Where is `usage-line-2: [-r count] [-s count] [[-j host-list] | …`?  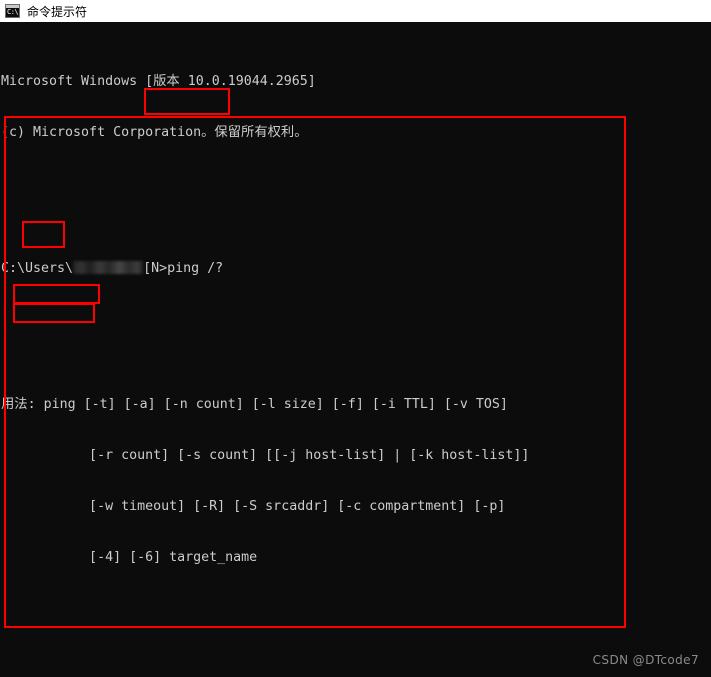 usage-line-2: [-r count] [-s count] [[-j host-list] | … is located at coordinates (265, 455).